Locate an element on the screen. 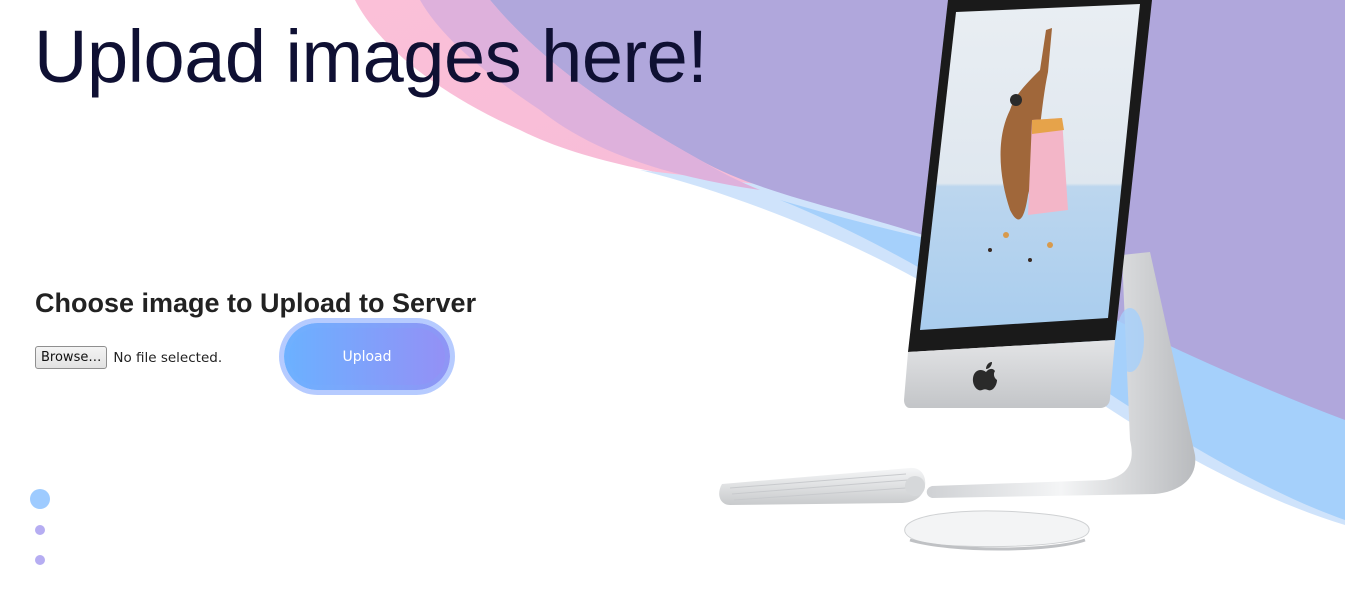  stand-hole is located at coordinates (1130, 340).